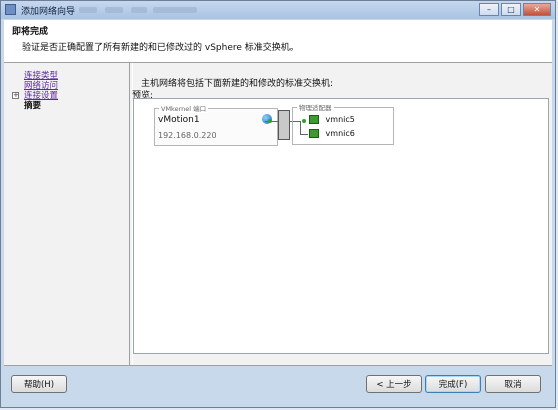  Describe the element at coordinates (68, 96) in the screenshot. I see `step-connection-settings: + 连接设置` at that location.